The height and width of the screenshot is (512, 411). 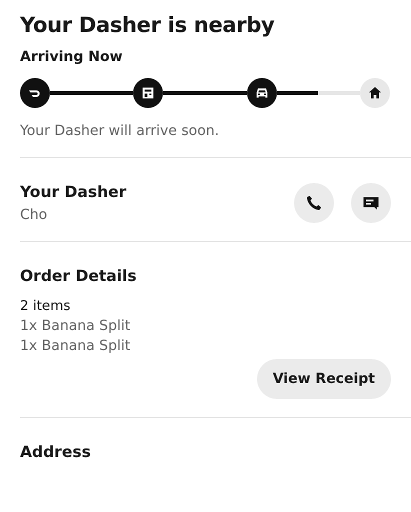 I want to click on dasher-name: Cho, so click(x=34, y=215).